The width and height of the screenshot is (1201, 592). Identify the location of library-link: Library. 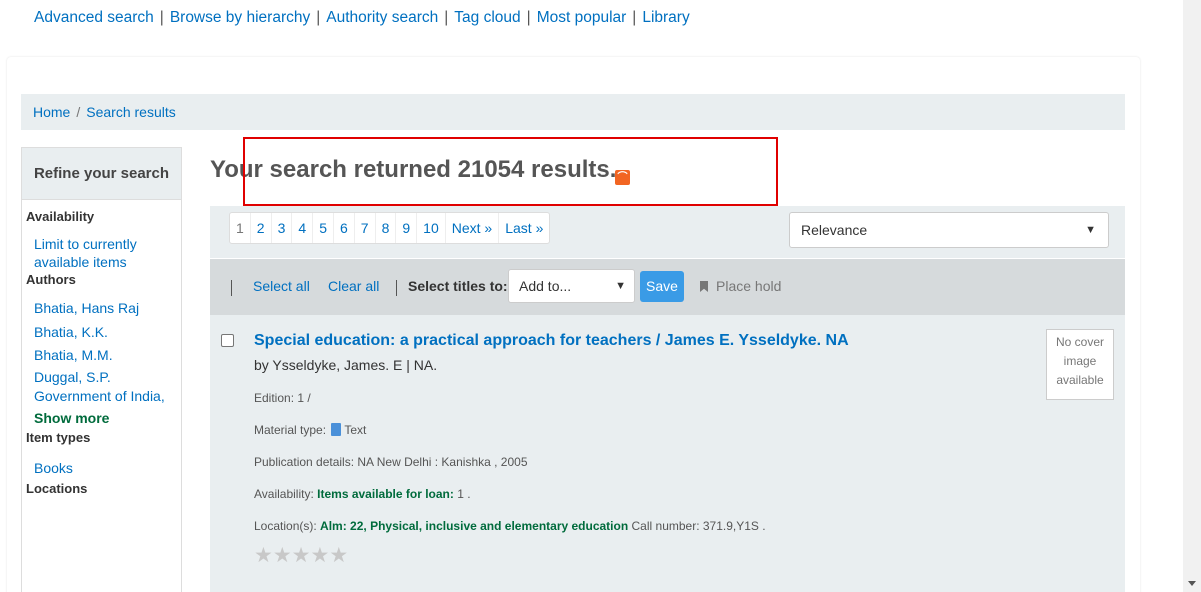
(665, 17).